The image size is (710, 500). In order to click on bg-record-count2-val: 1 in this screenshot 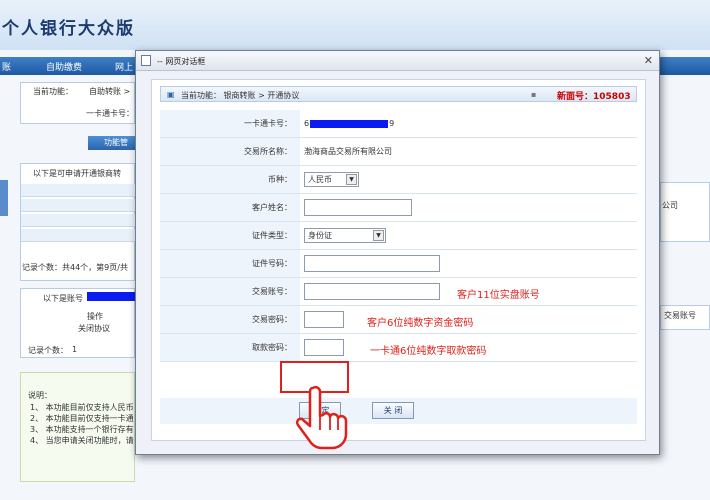, I will do `click(75, 349)`.